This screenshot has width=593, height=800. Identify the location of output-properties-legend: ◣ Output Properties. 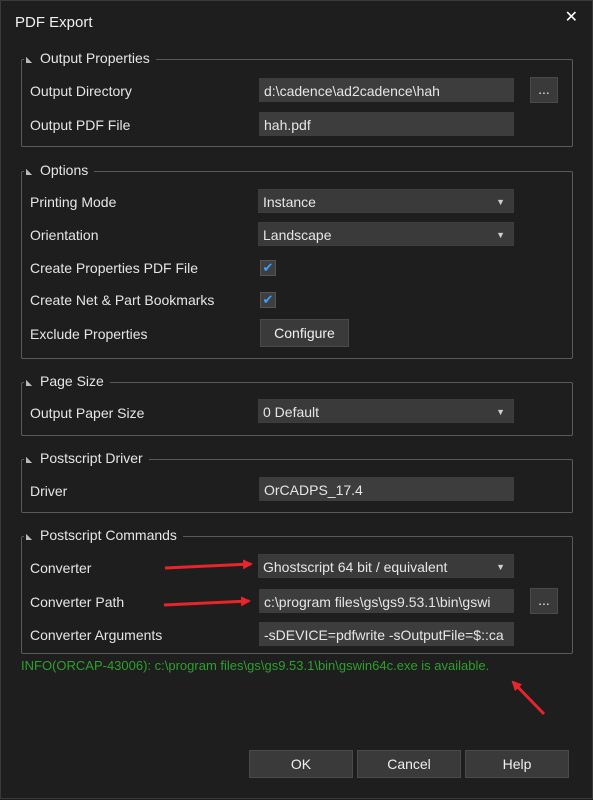
(90, 58).